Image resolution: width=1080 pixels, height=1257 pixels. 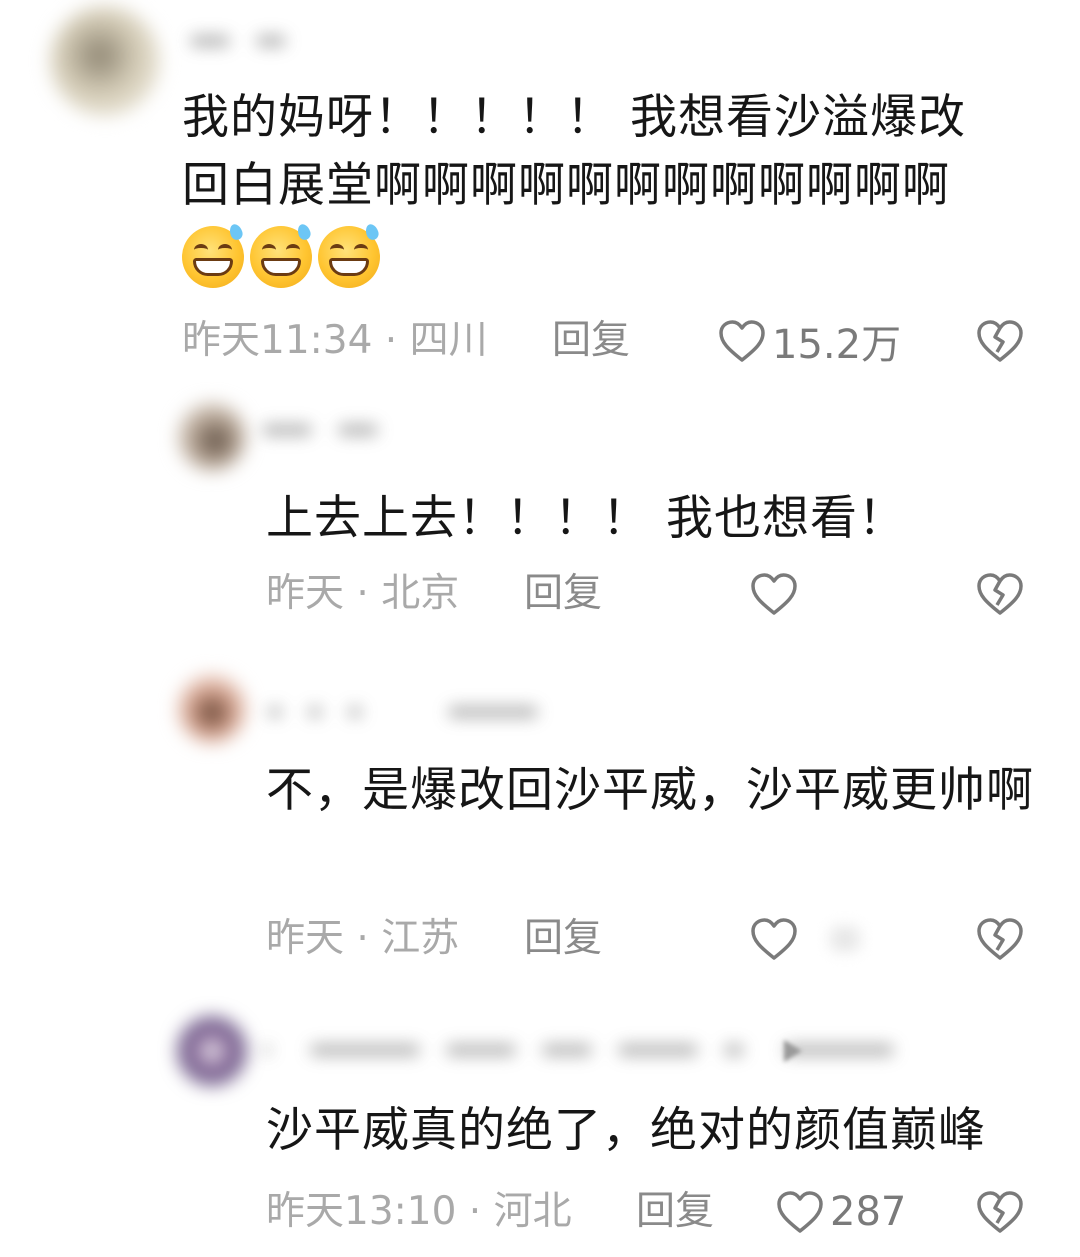 I want to click on comment-meta: 昨天11:34 · 四川, so click(x=335, y=340).